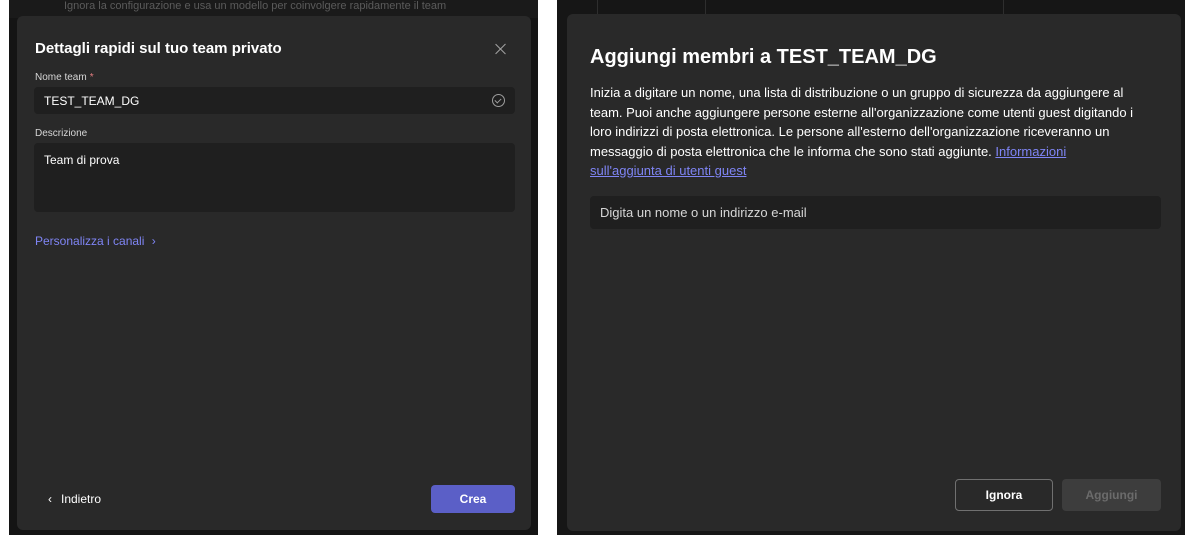  What do you see at coordinates (50, 499) in the screenshot?
I see `chevron-left-icon: ‹` at bounding box center [50, 499].